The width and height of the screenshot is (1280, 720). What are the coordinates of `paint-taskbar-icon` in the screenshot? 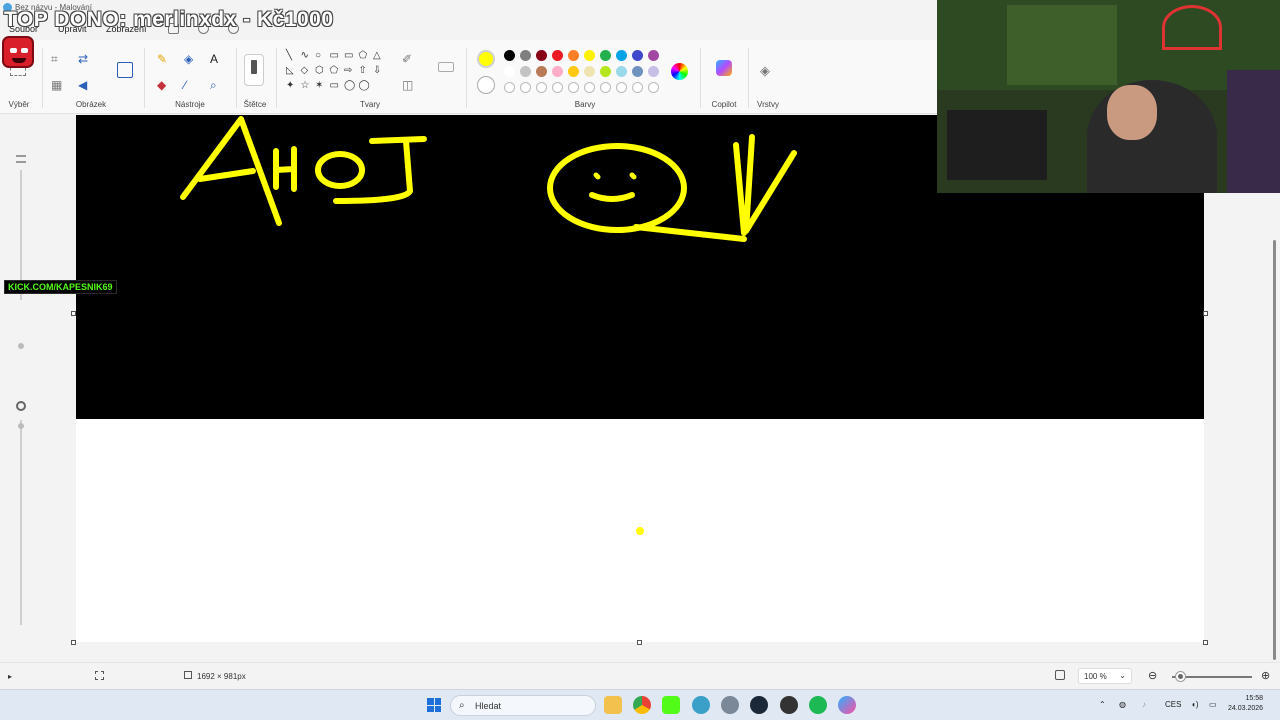 It's located at (847, 705).